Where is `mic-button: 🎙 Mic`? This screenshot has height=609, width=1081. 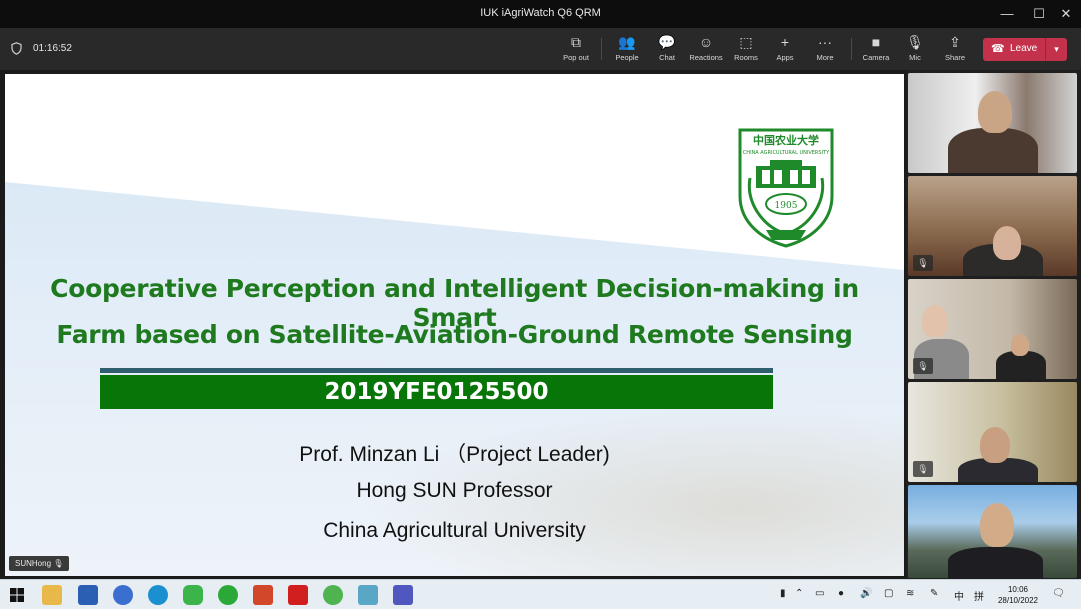 mic-button: 🎙 Mic is located at coordinates (915, 50).